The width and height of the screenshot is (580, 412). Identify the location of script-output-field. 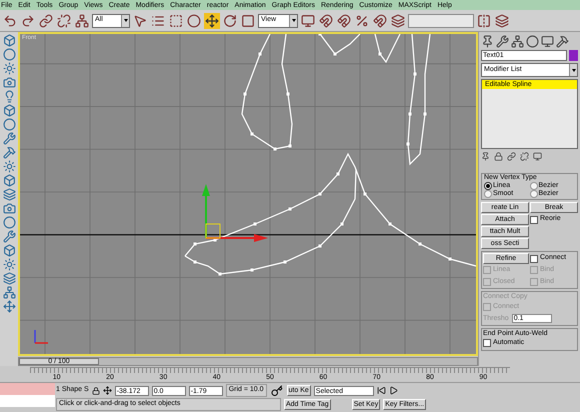
(27, 401).